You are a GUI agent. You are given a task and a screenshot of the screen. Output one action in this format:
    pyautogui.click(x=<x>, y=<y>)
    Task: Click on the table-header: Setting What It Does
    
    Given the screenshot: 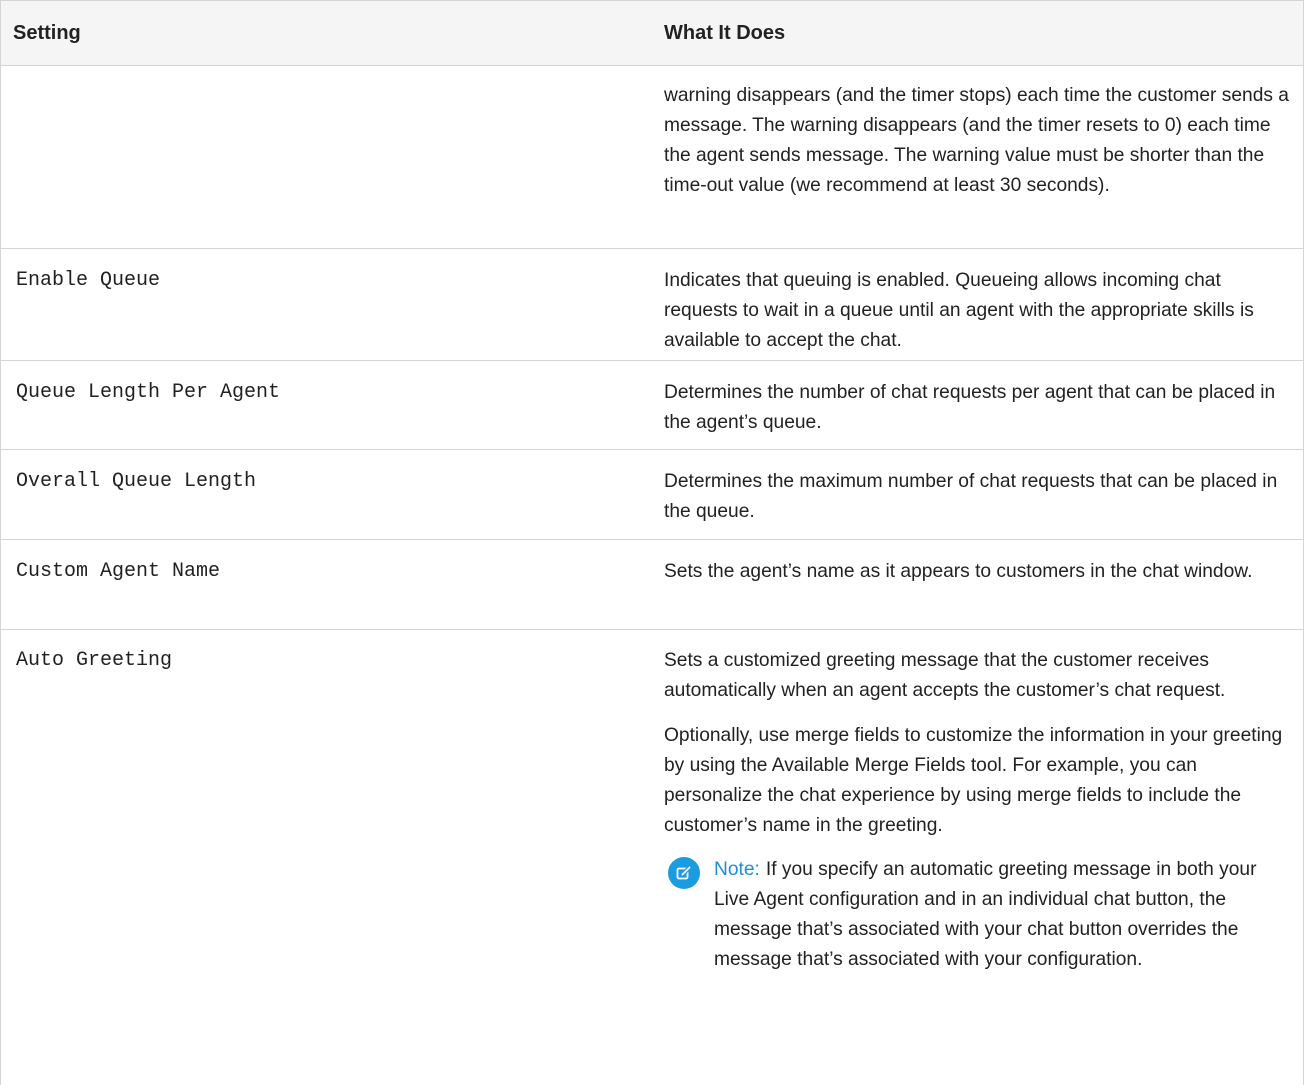 What is the action you would take?
    pyautogui.click(x=652, y=33)
    